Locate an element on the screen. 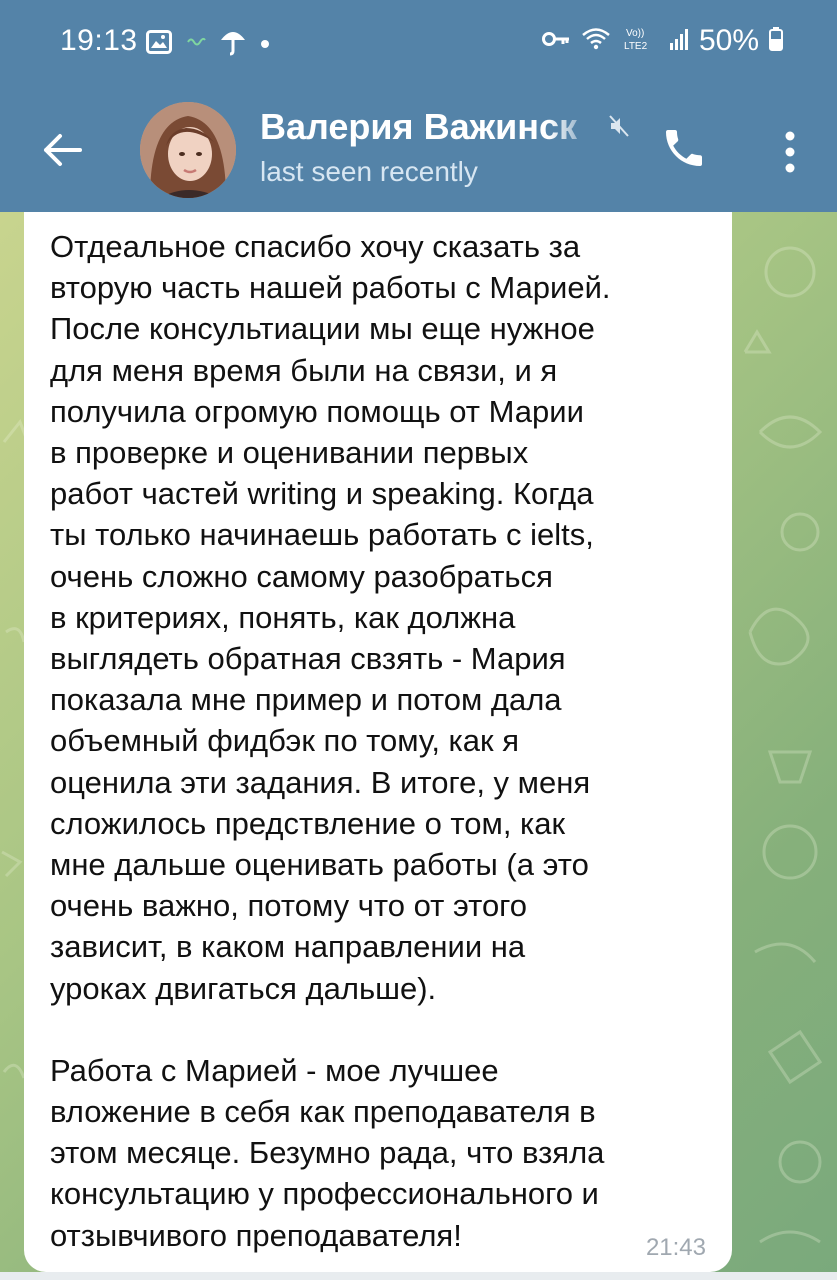  status-right-icons: Vo)) LTE2 50% is located at coordinates (662, 41).